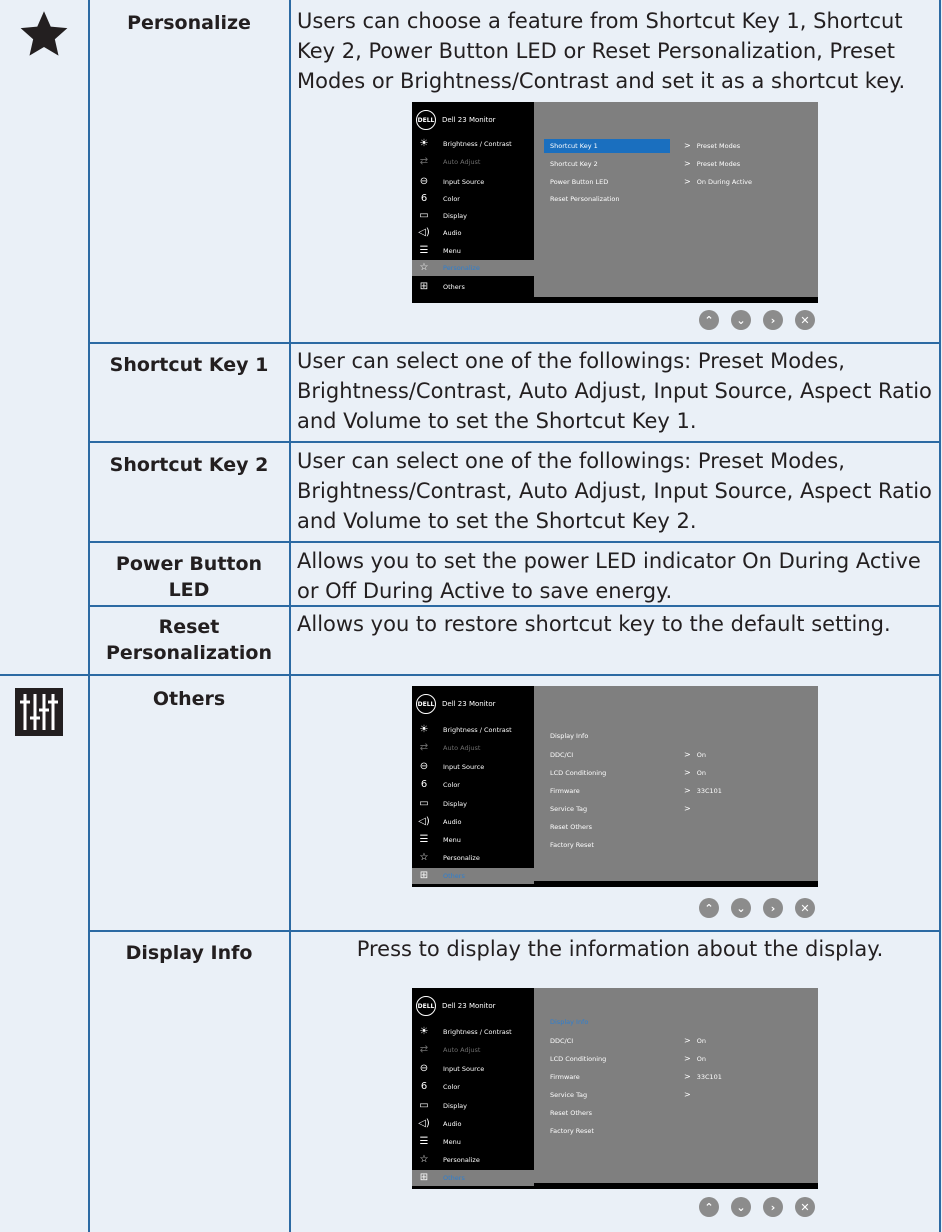 This screenshot has height=1232, width=942. What do you see at coordinates (571, 164) in the screenshot?
I see `osd-option-shortcut-key-2: Shortcut Key 2` at bounding box center [571, 164].